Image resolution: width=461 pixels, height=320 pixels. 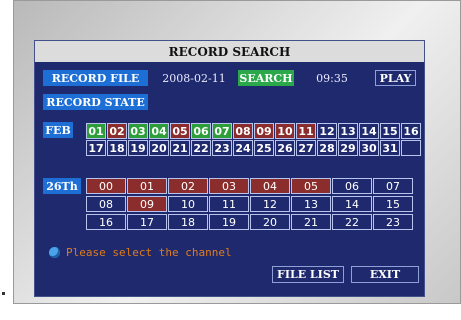 What do you see at coordinates (188, 222) in the screenshot?
I see `hour-cell-18: 18` at bounding box center [188, 222].